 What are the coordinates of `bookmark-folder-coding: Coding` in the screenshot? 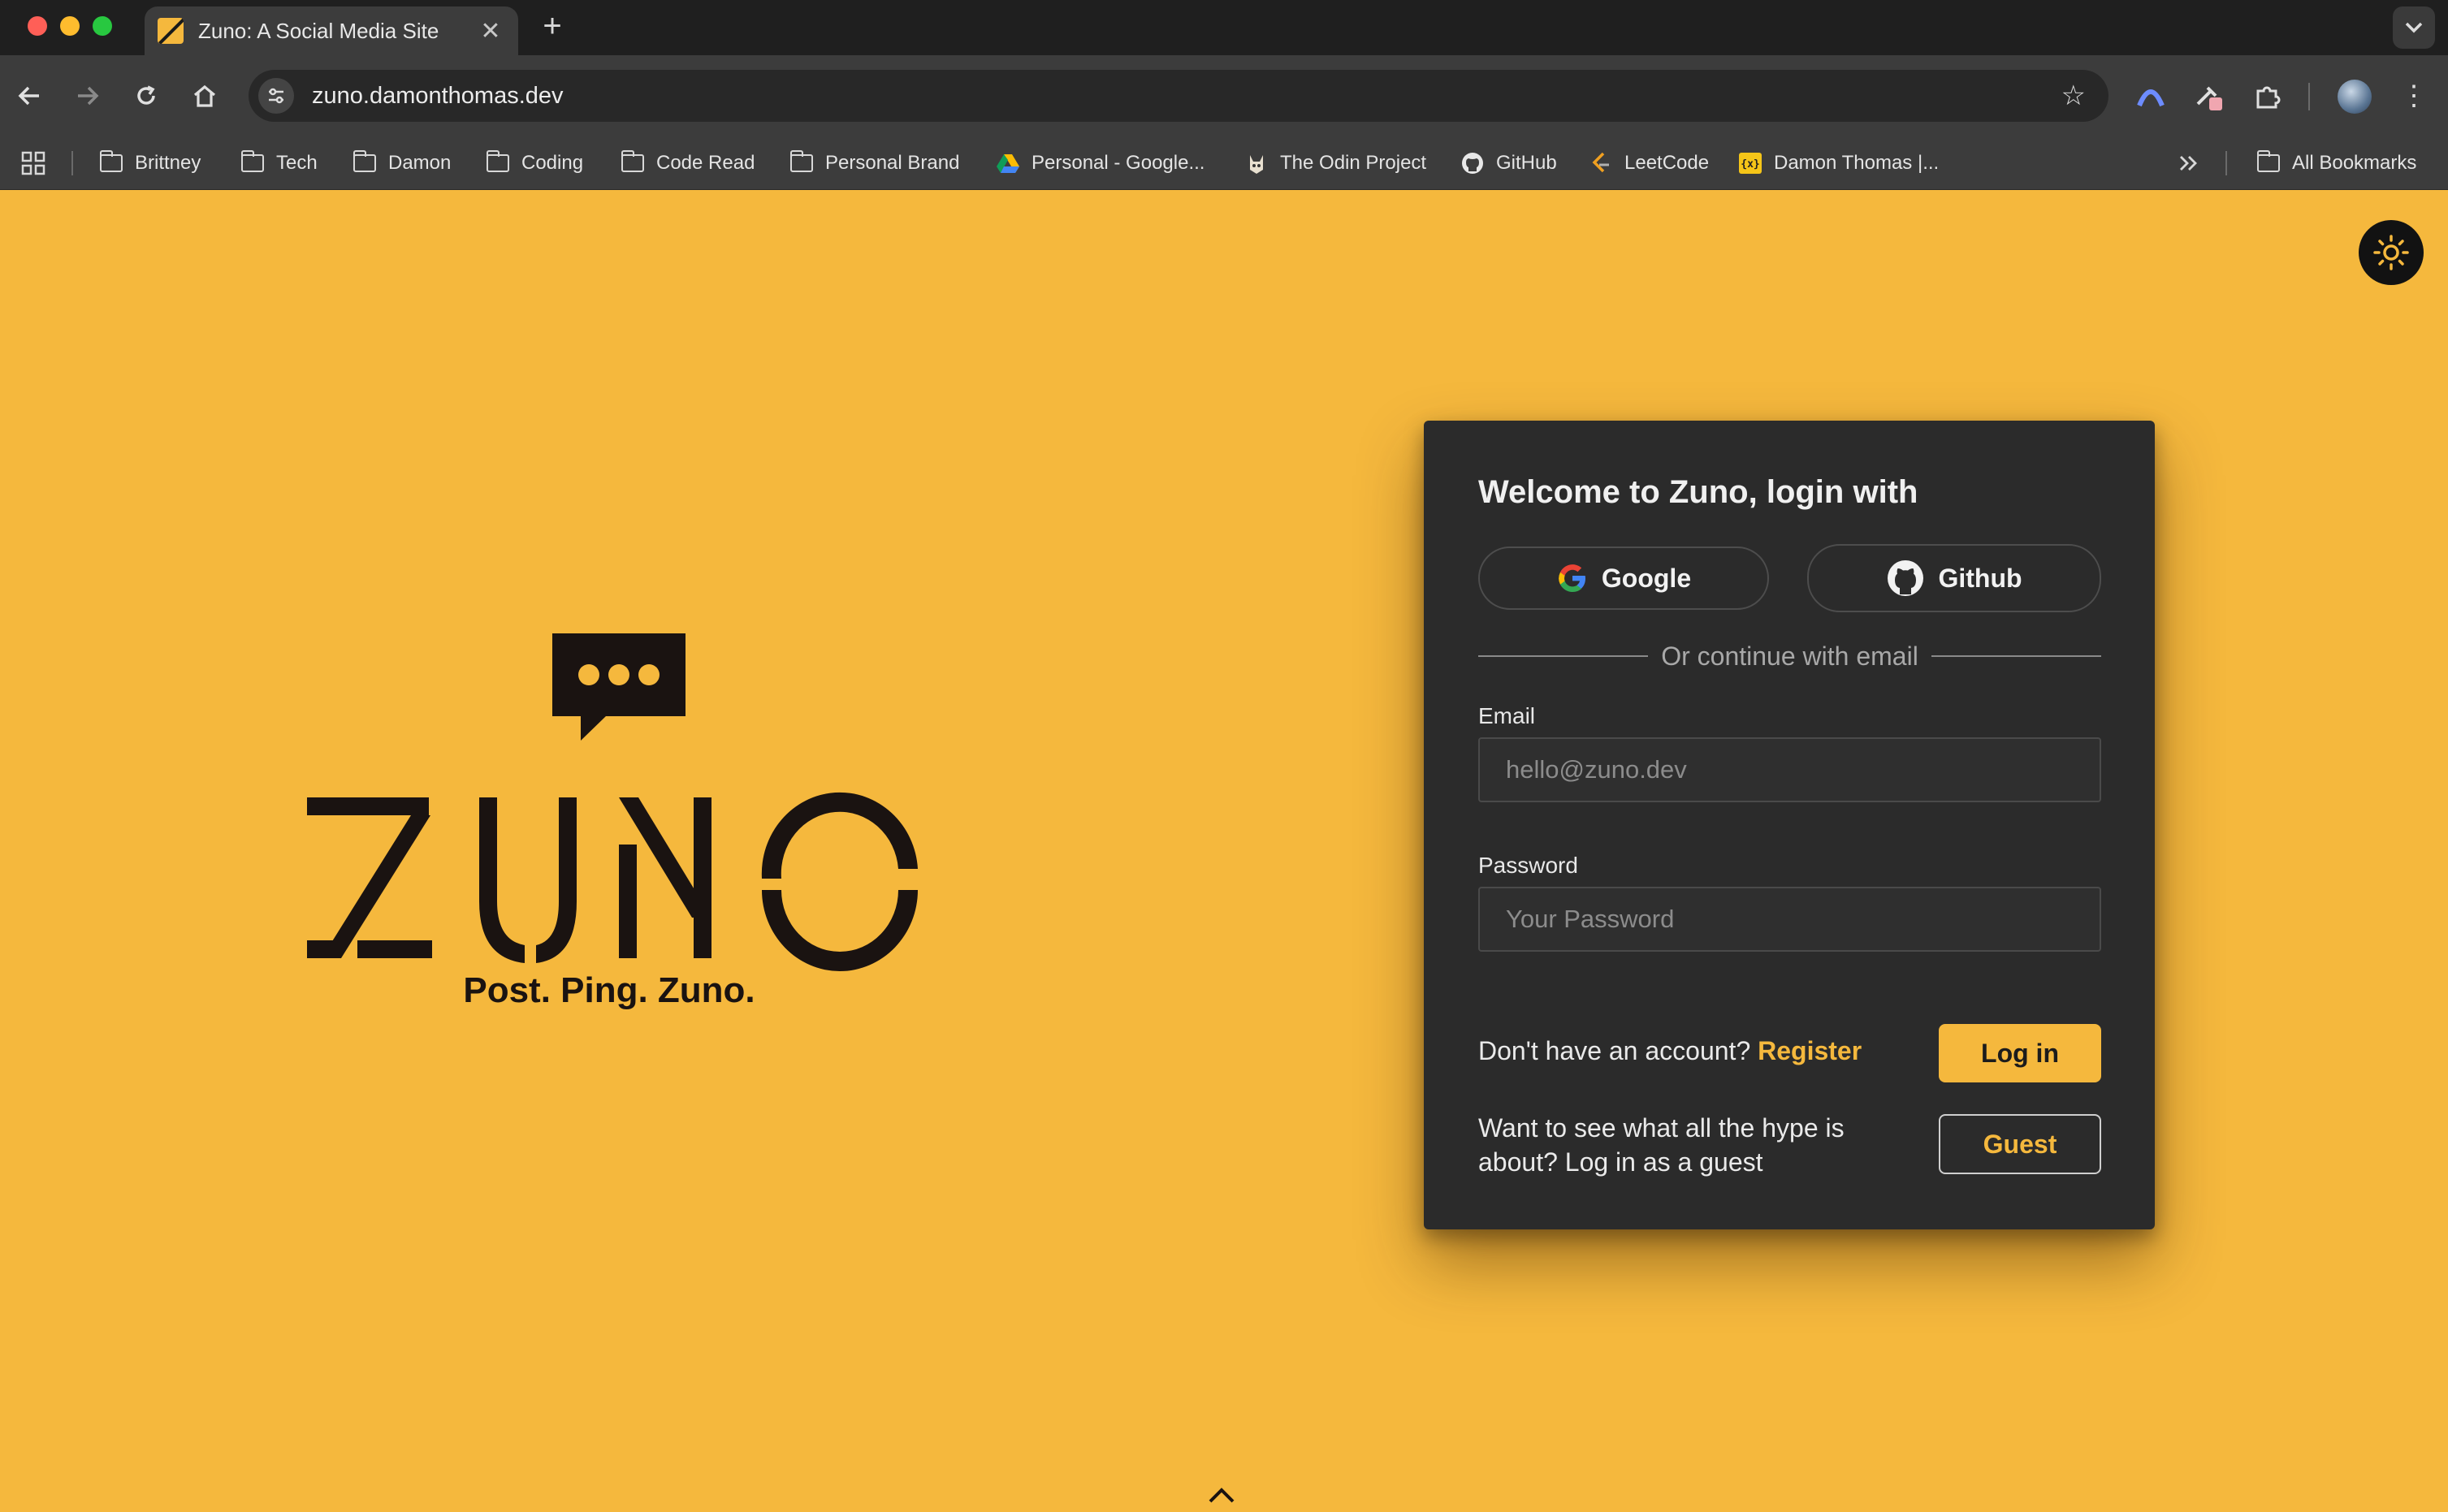 It's located at (534, 163).